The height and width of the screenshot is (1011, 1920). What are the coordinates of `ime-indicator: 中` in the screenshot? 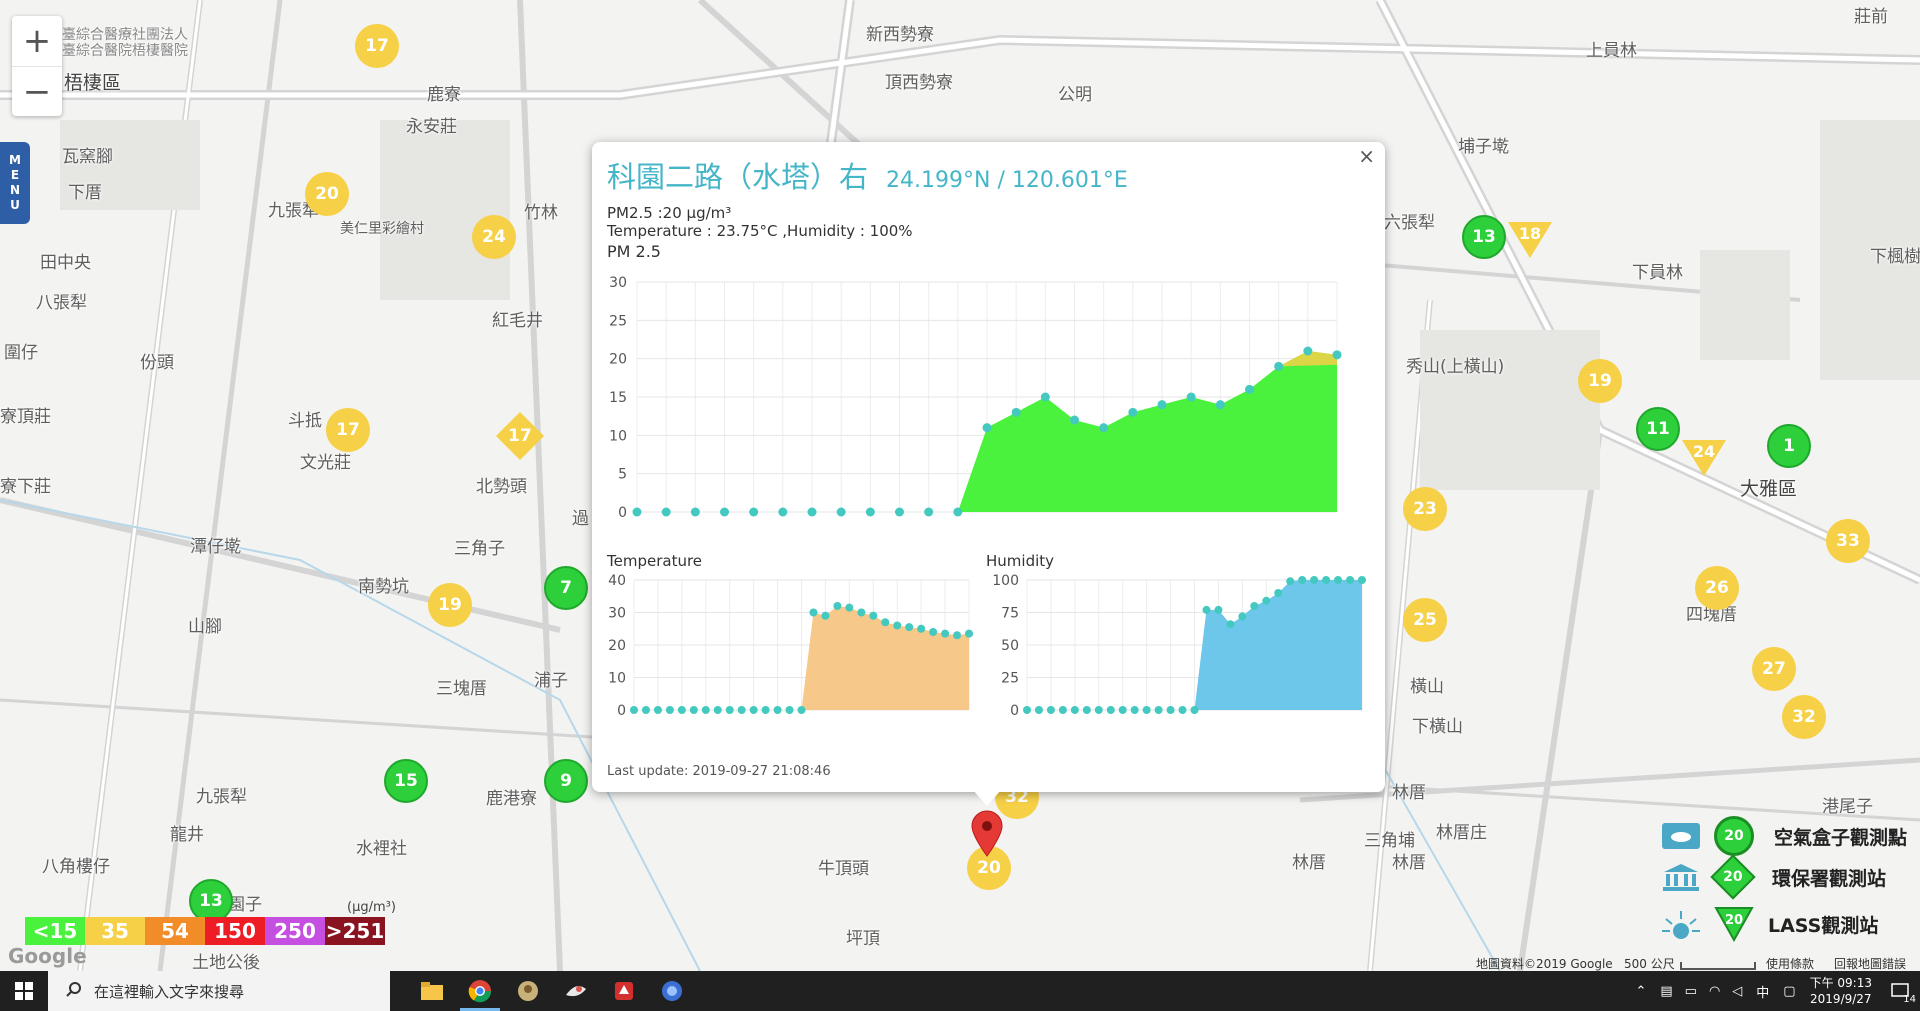 It's located at (1762, 991).